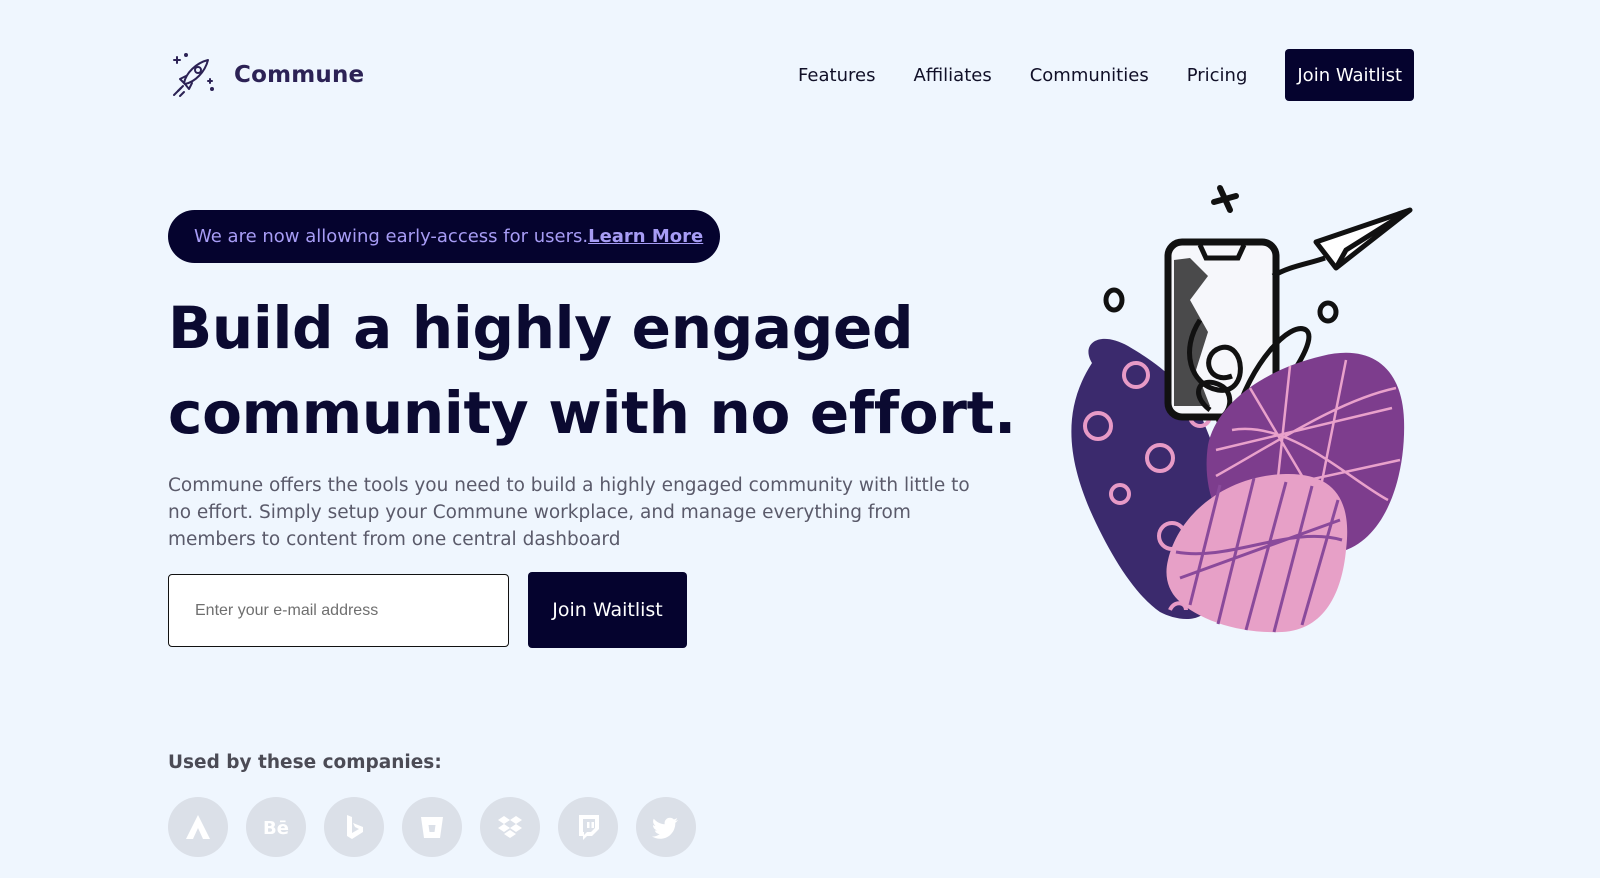 The width and height of the screenshot is (1600, 878). Describe the element at coordinates (198, 827) in the screenshot. I see `airtable-icon` at that location.